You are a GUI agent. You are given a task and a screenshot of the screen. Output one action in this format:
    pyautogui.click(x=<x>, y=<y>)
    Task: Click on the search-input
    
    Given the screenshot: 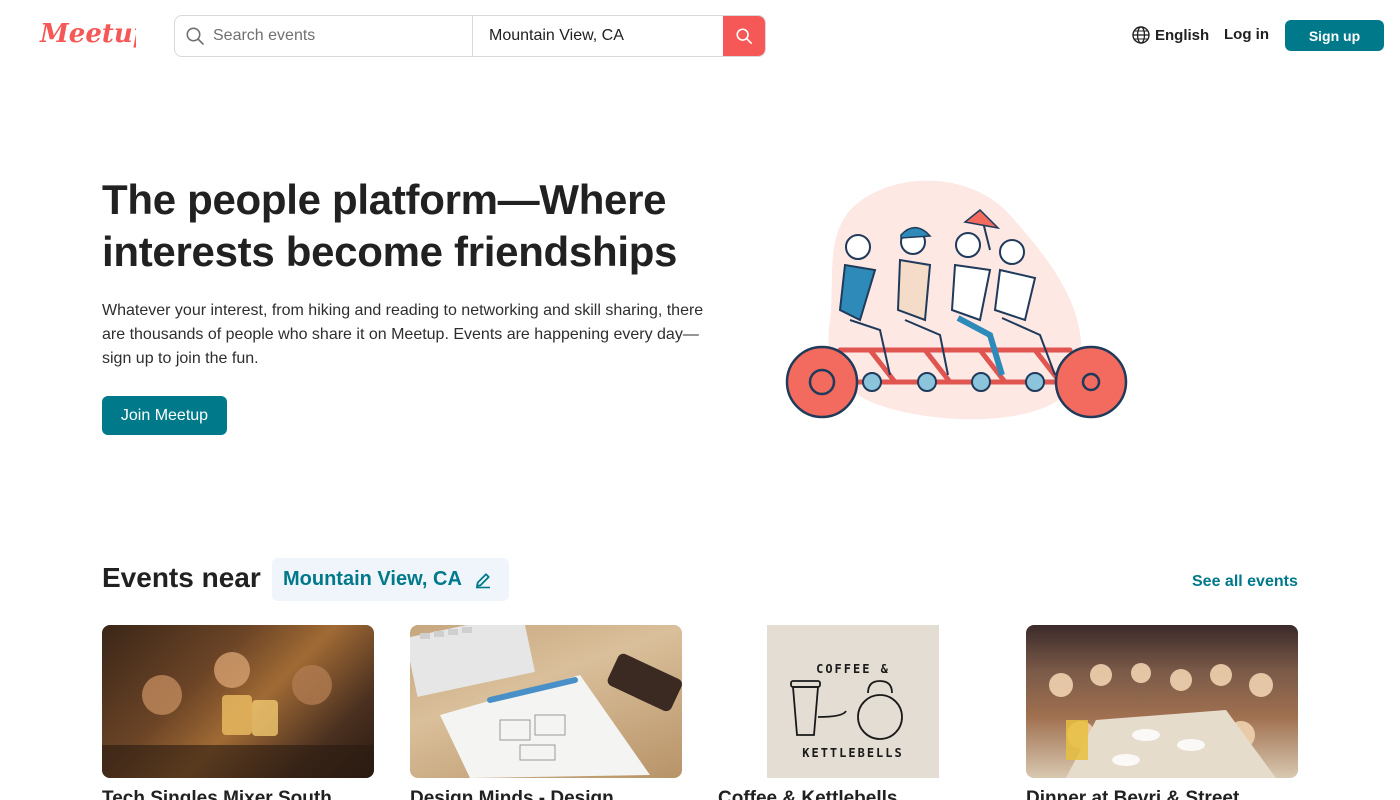 What is the action you would take?
    pyautogui.click(x=333, y=36)
    